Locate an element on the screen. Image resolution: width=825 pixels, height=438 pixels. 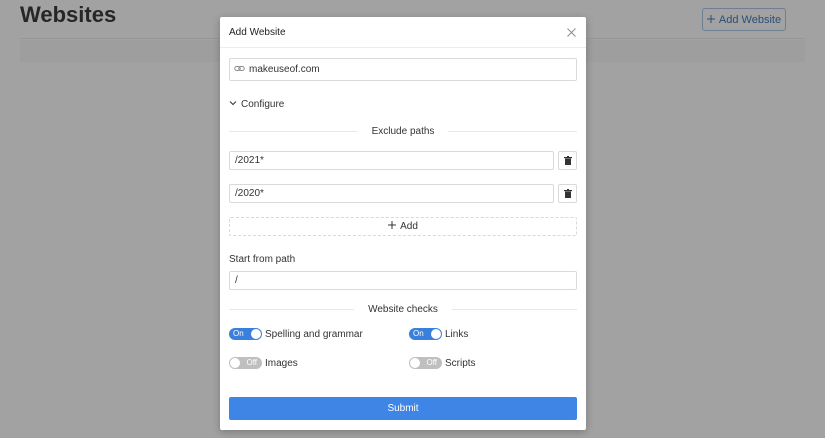
images-toggle: Off is located at coordinates (245, 363).